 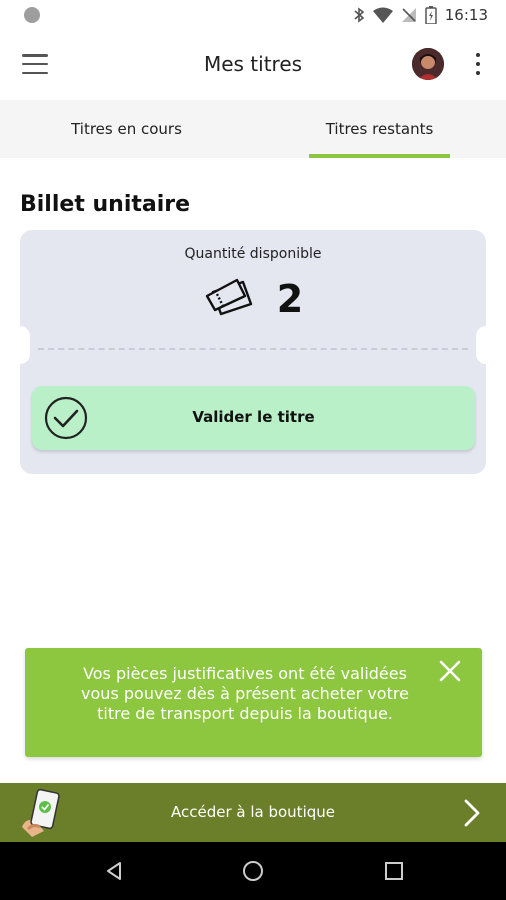 I want to click on quantity-row: 2, so click(x=253, y=298).